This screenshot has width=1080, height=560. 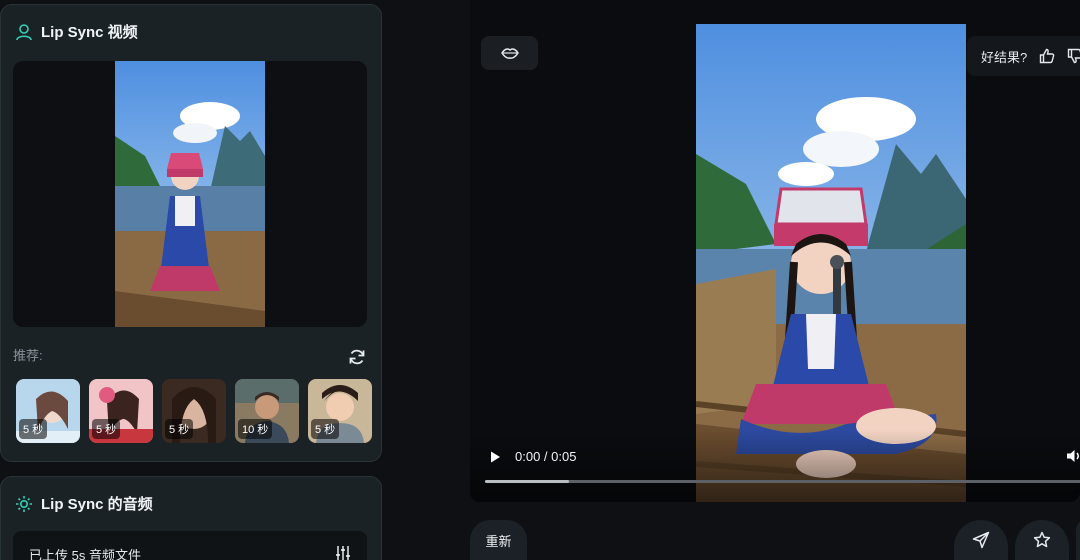 I want to click on video-panel-title: Lip Sync 视频, so click(x=89, y=32).